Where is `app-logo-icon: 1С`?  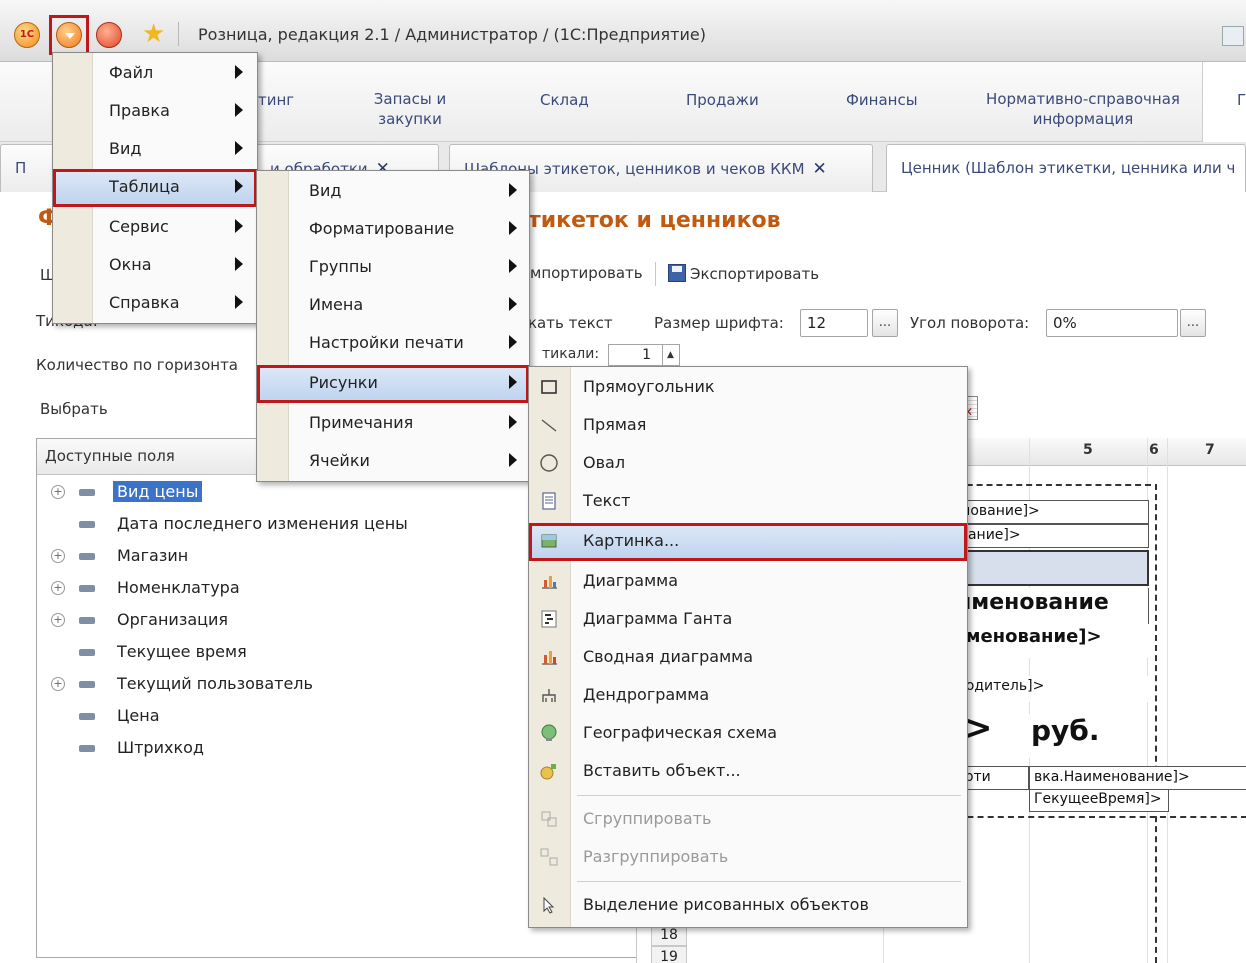 app-logo-icon: 1С is located at coordinates (27, 35).